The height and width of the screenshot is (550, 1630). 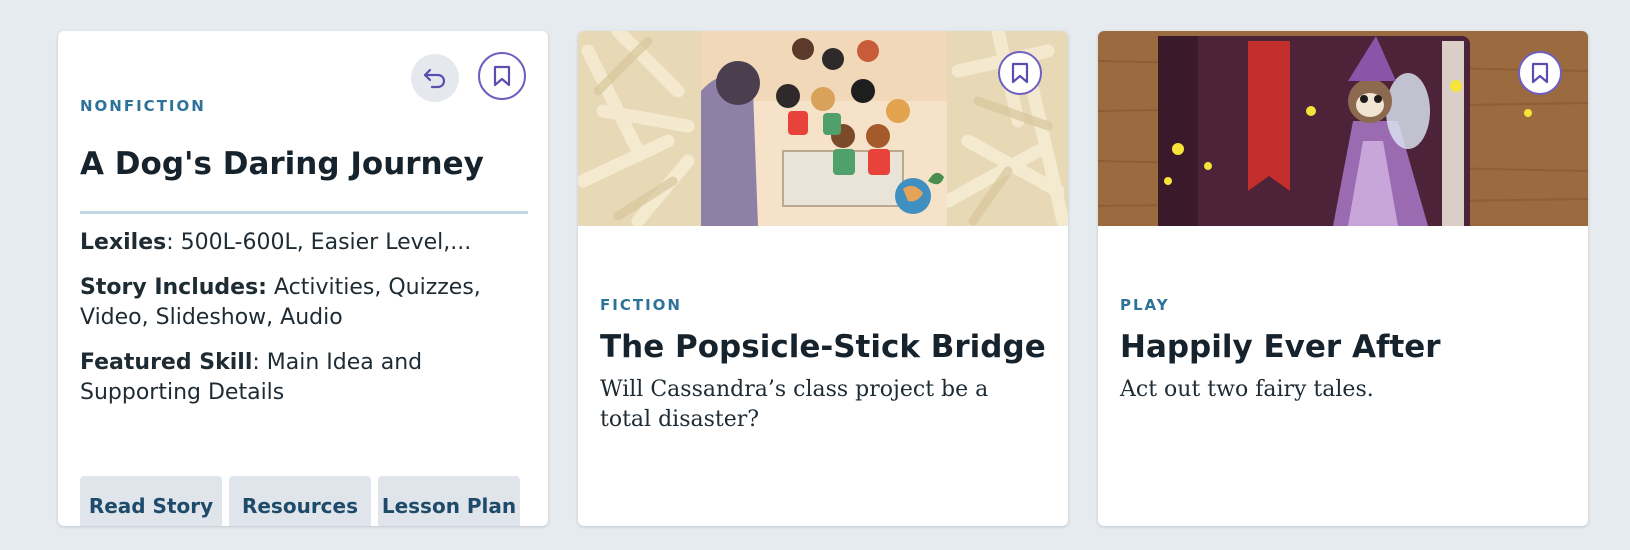 I want to click on lexiles-sep: :, so click(x=170, y=242).